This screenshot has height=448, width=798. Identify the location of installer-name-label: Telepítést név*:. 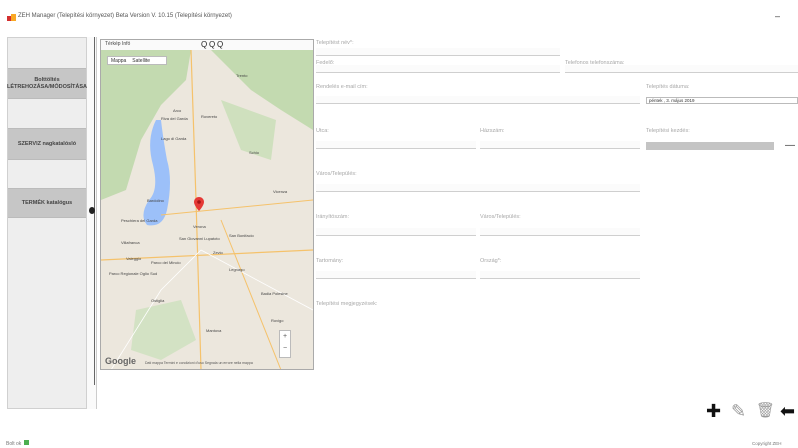
(335, 43).